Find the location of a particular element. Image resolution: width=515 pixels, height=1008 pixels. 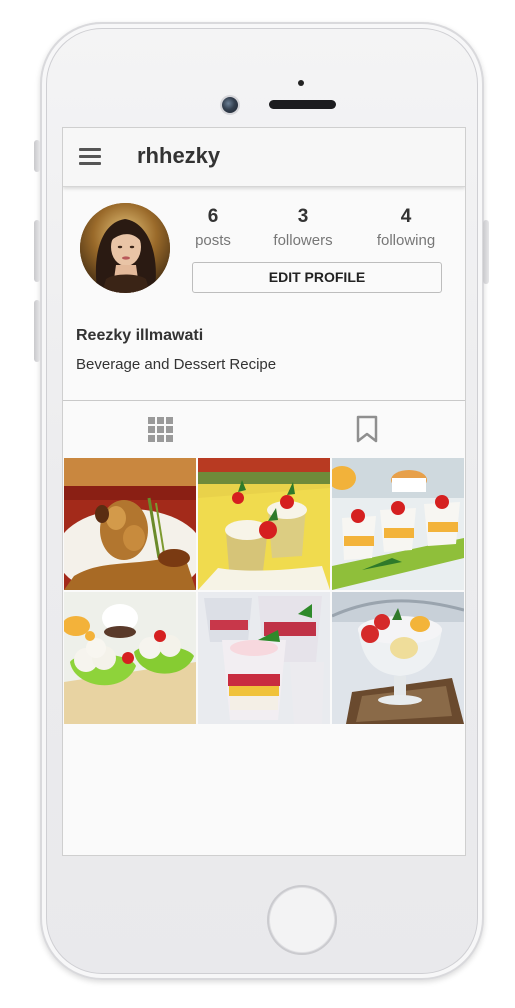

profile-full-name: Reezky illmawati is located at coordinates (140, 335).